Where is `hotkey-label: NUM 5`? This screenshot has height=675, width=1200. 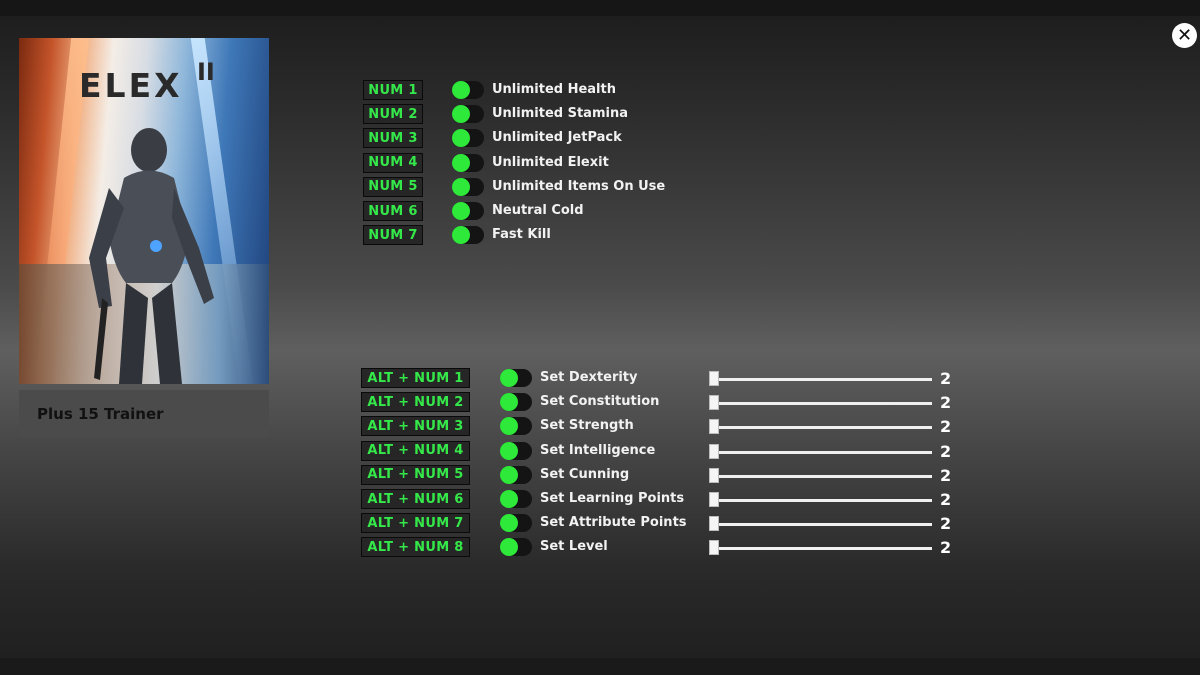
hotkey-label: NUM 5 is located at coordinates (393, 186).